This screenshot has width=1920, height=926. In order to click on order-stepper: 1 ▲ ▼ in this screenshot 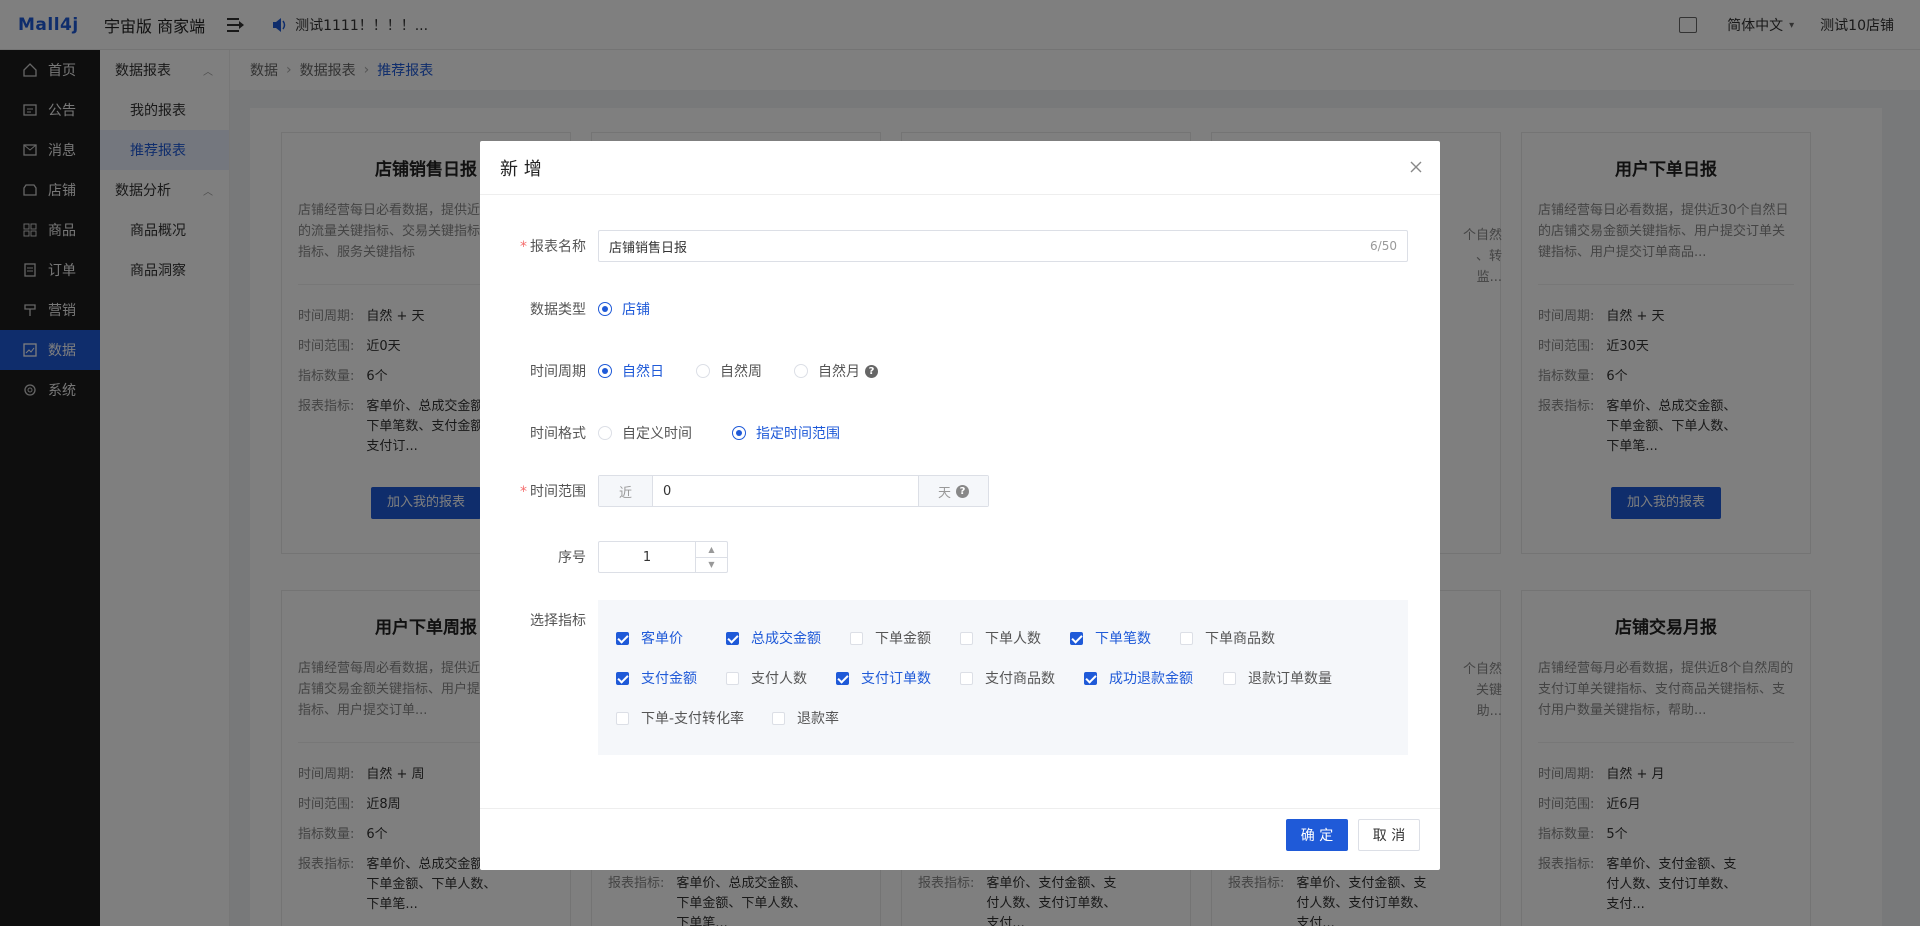, I will do `click(663, 557)`.